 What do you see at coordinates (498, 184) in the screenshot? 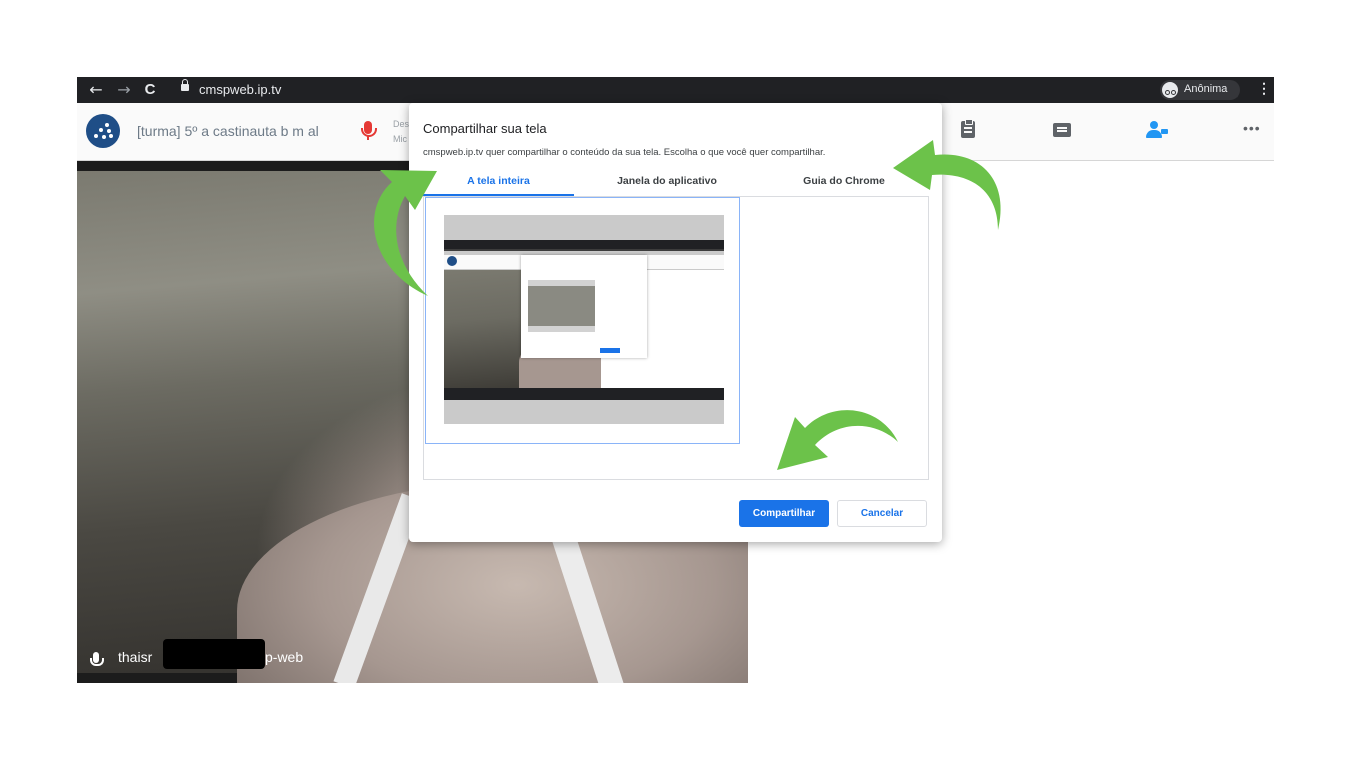
I see `tab-entire-screen: A tela inteira` at bounding box center [498, 184].